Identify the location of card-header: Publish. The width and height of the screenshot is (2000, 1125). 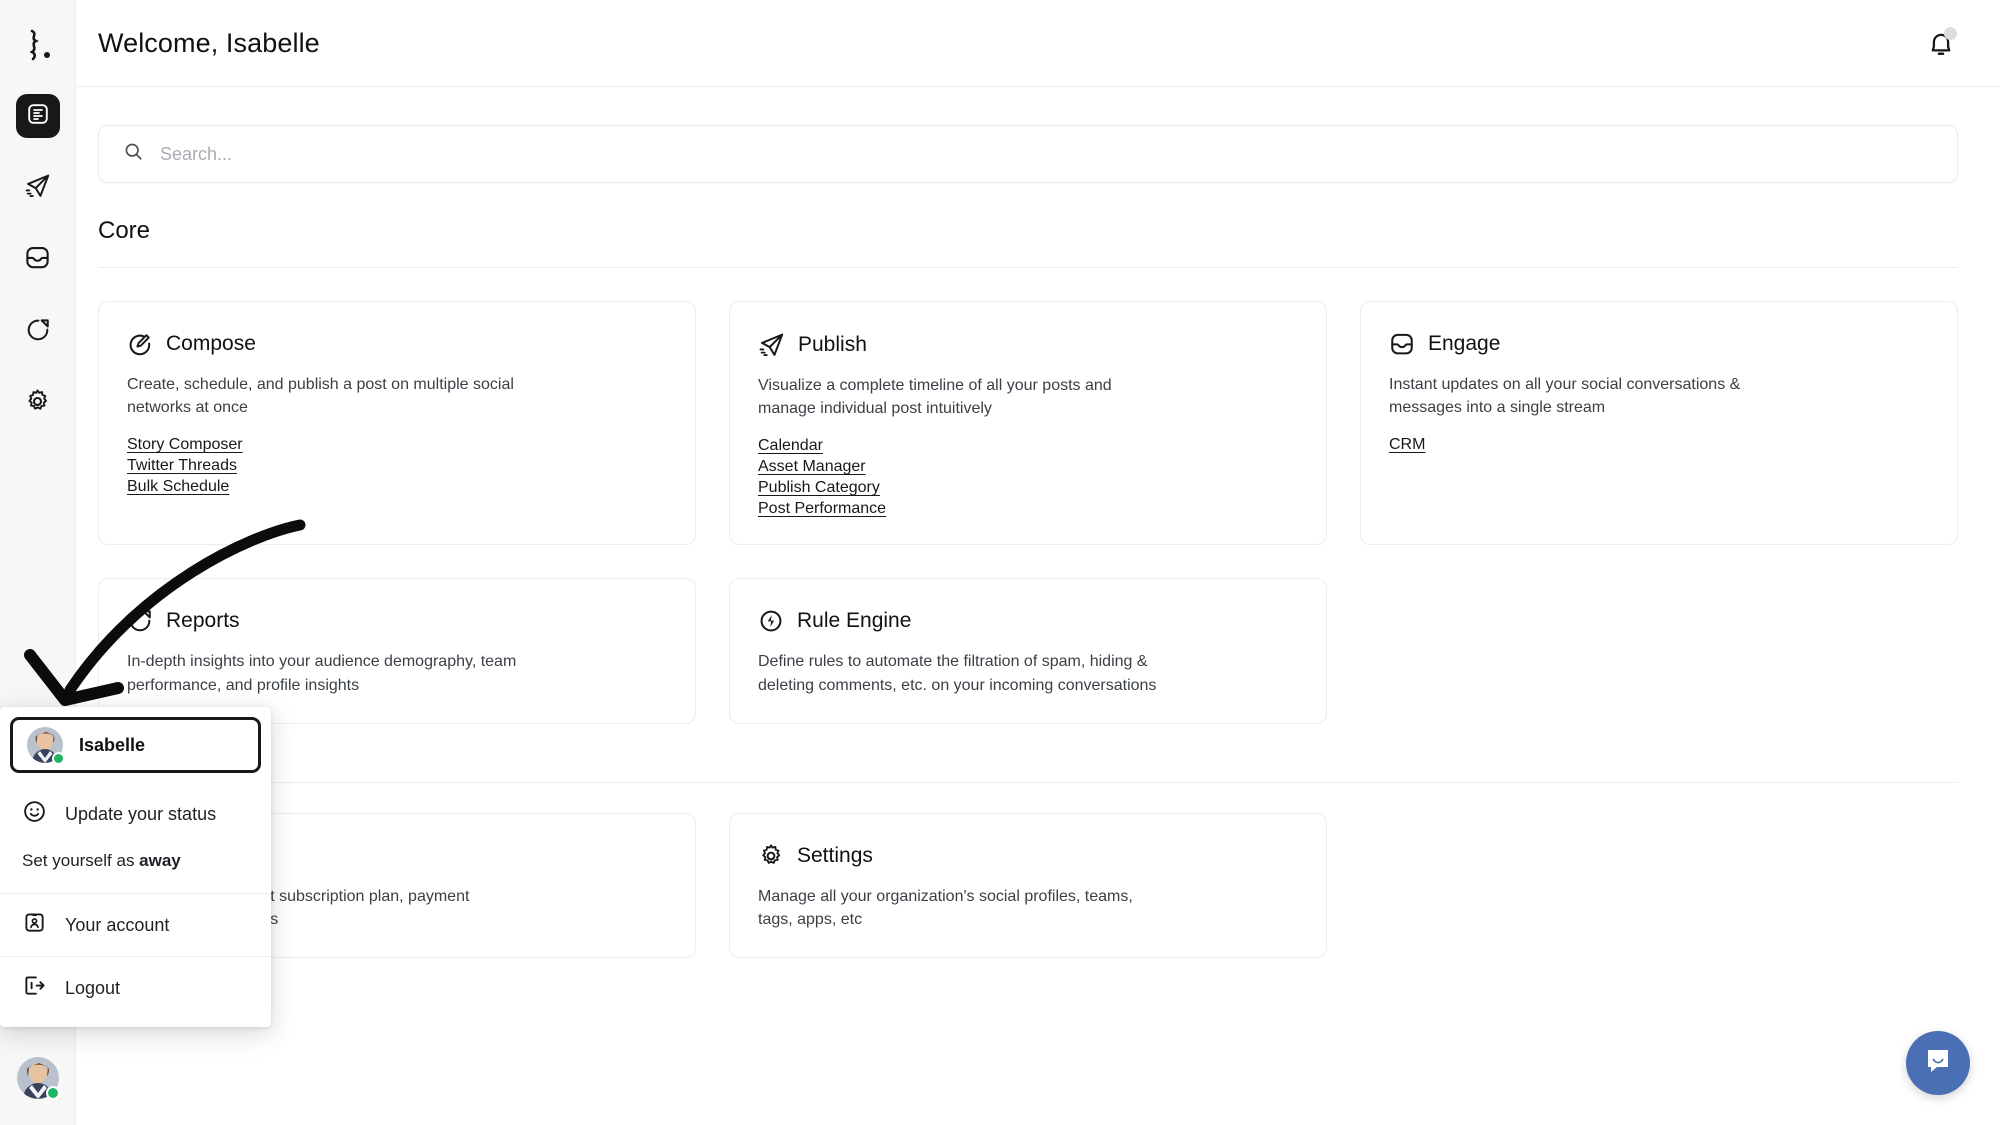
(1028, 344).